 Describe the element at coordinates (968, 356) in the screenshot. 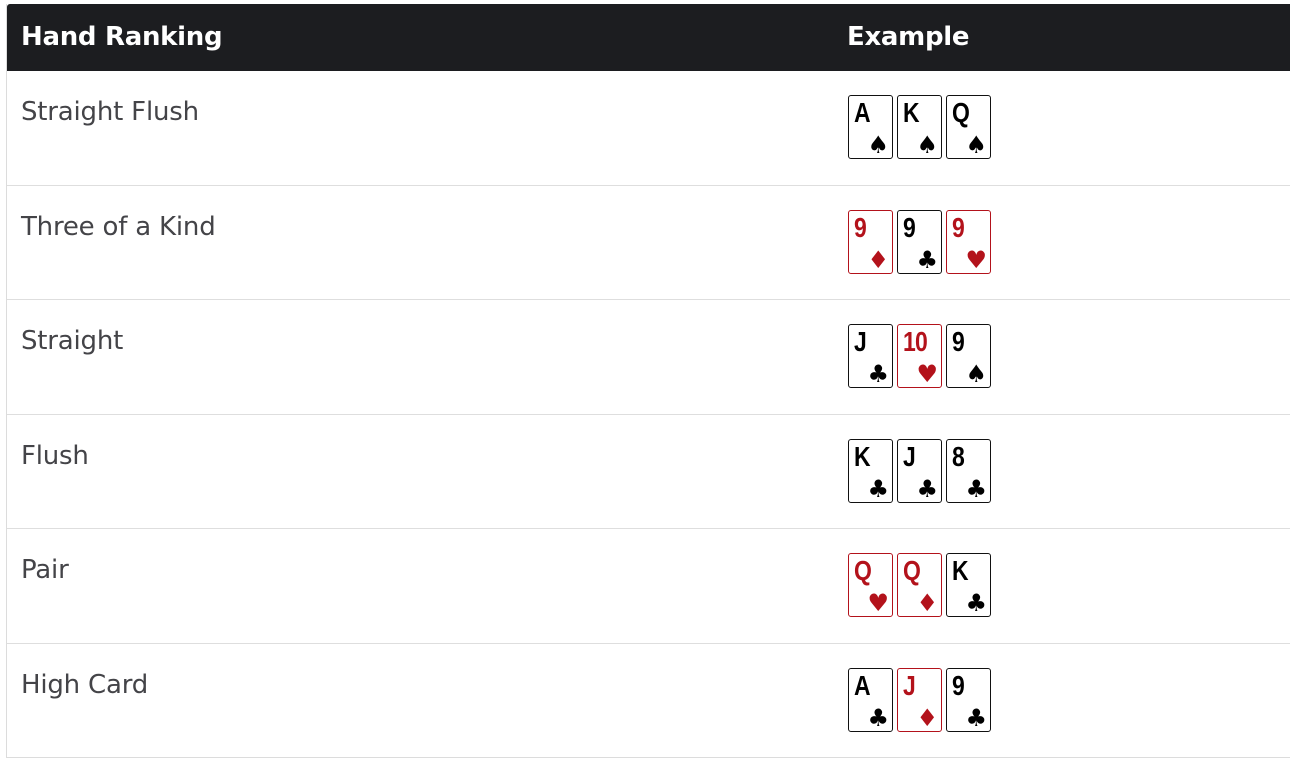

I see `playing-card: 9 ♠` at that location.